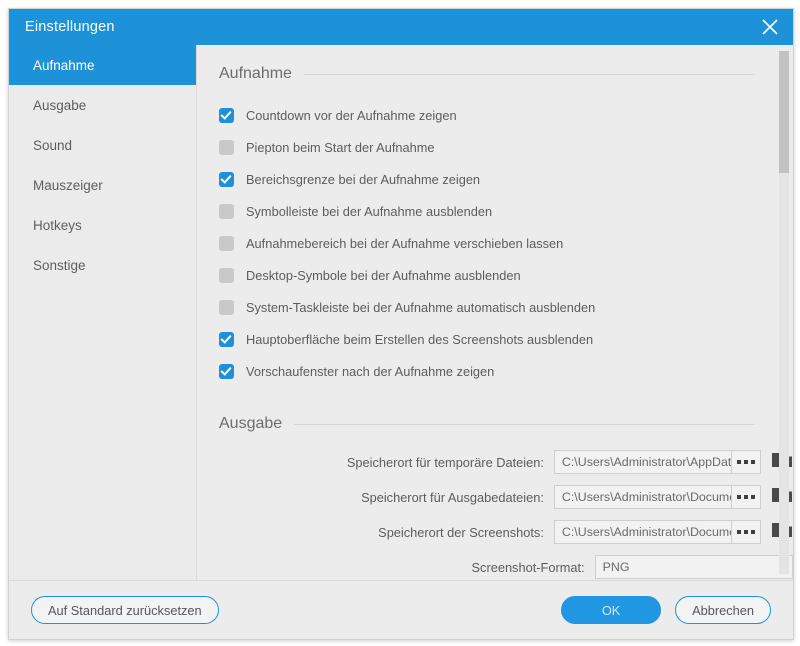  What do you see at coordinates (226, 147) in the screenshot?
I see `checkbox-piepton` at bounding box center [226, 147].